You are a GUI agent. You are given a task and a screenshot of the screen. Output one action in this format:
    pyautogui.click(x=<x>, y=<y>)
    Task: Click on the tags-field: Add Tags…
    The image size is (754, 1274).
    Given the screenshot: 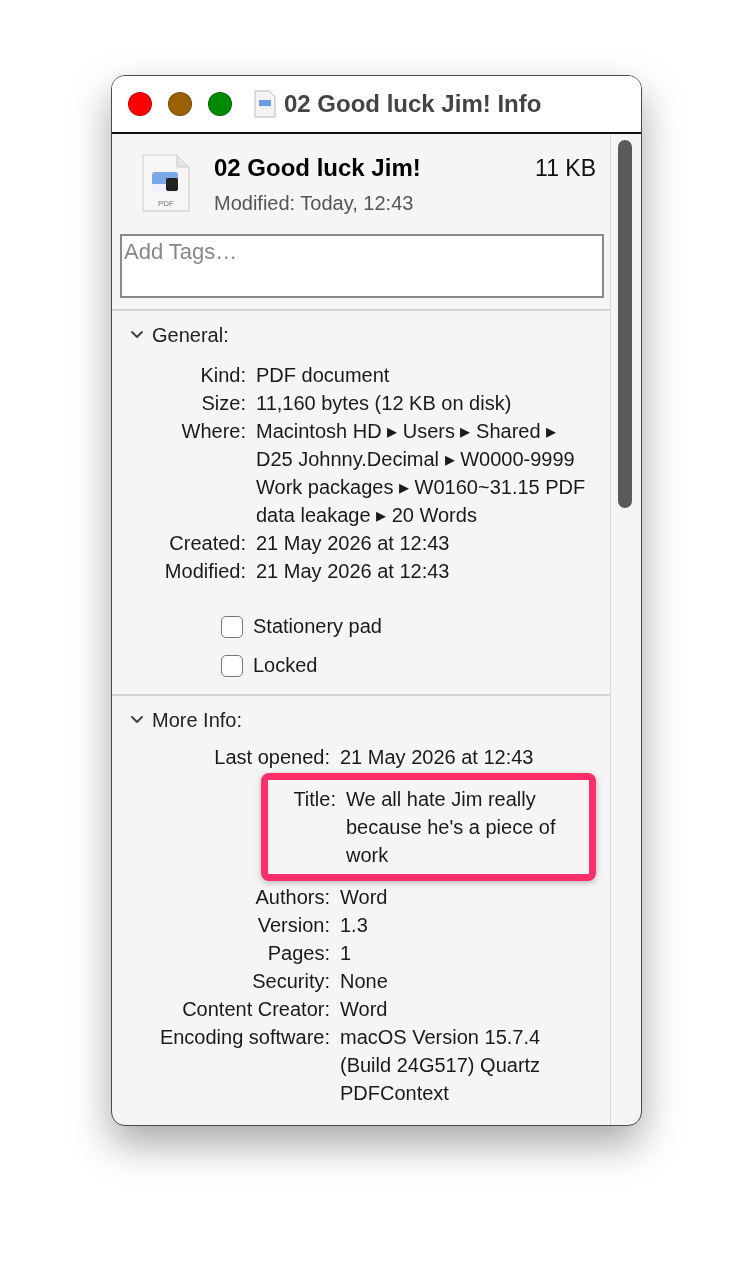 What is the action you would take?
    pyautogui.click(x=362, y=266)
    